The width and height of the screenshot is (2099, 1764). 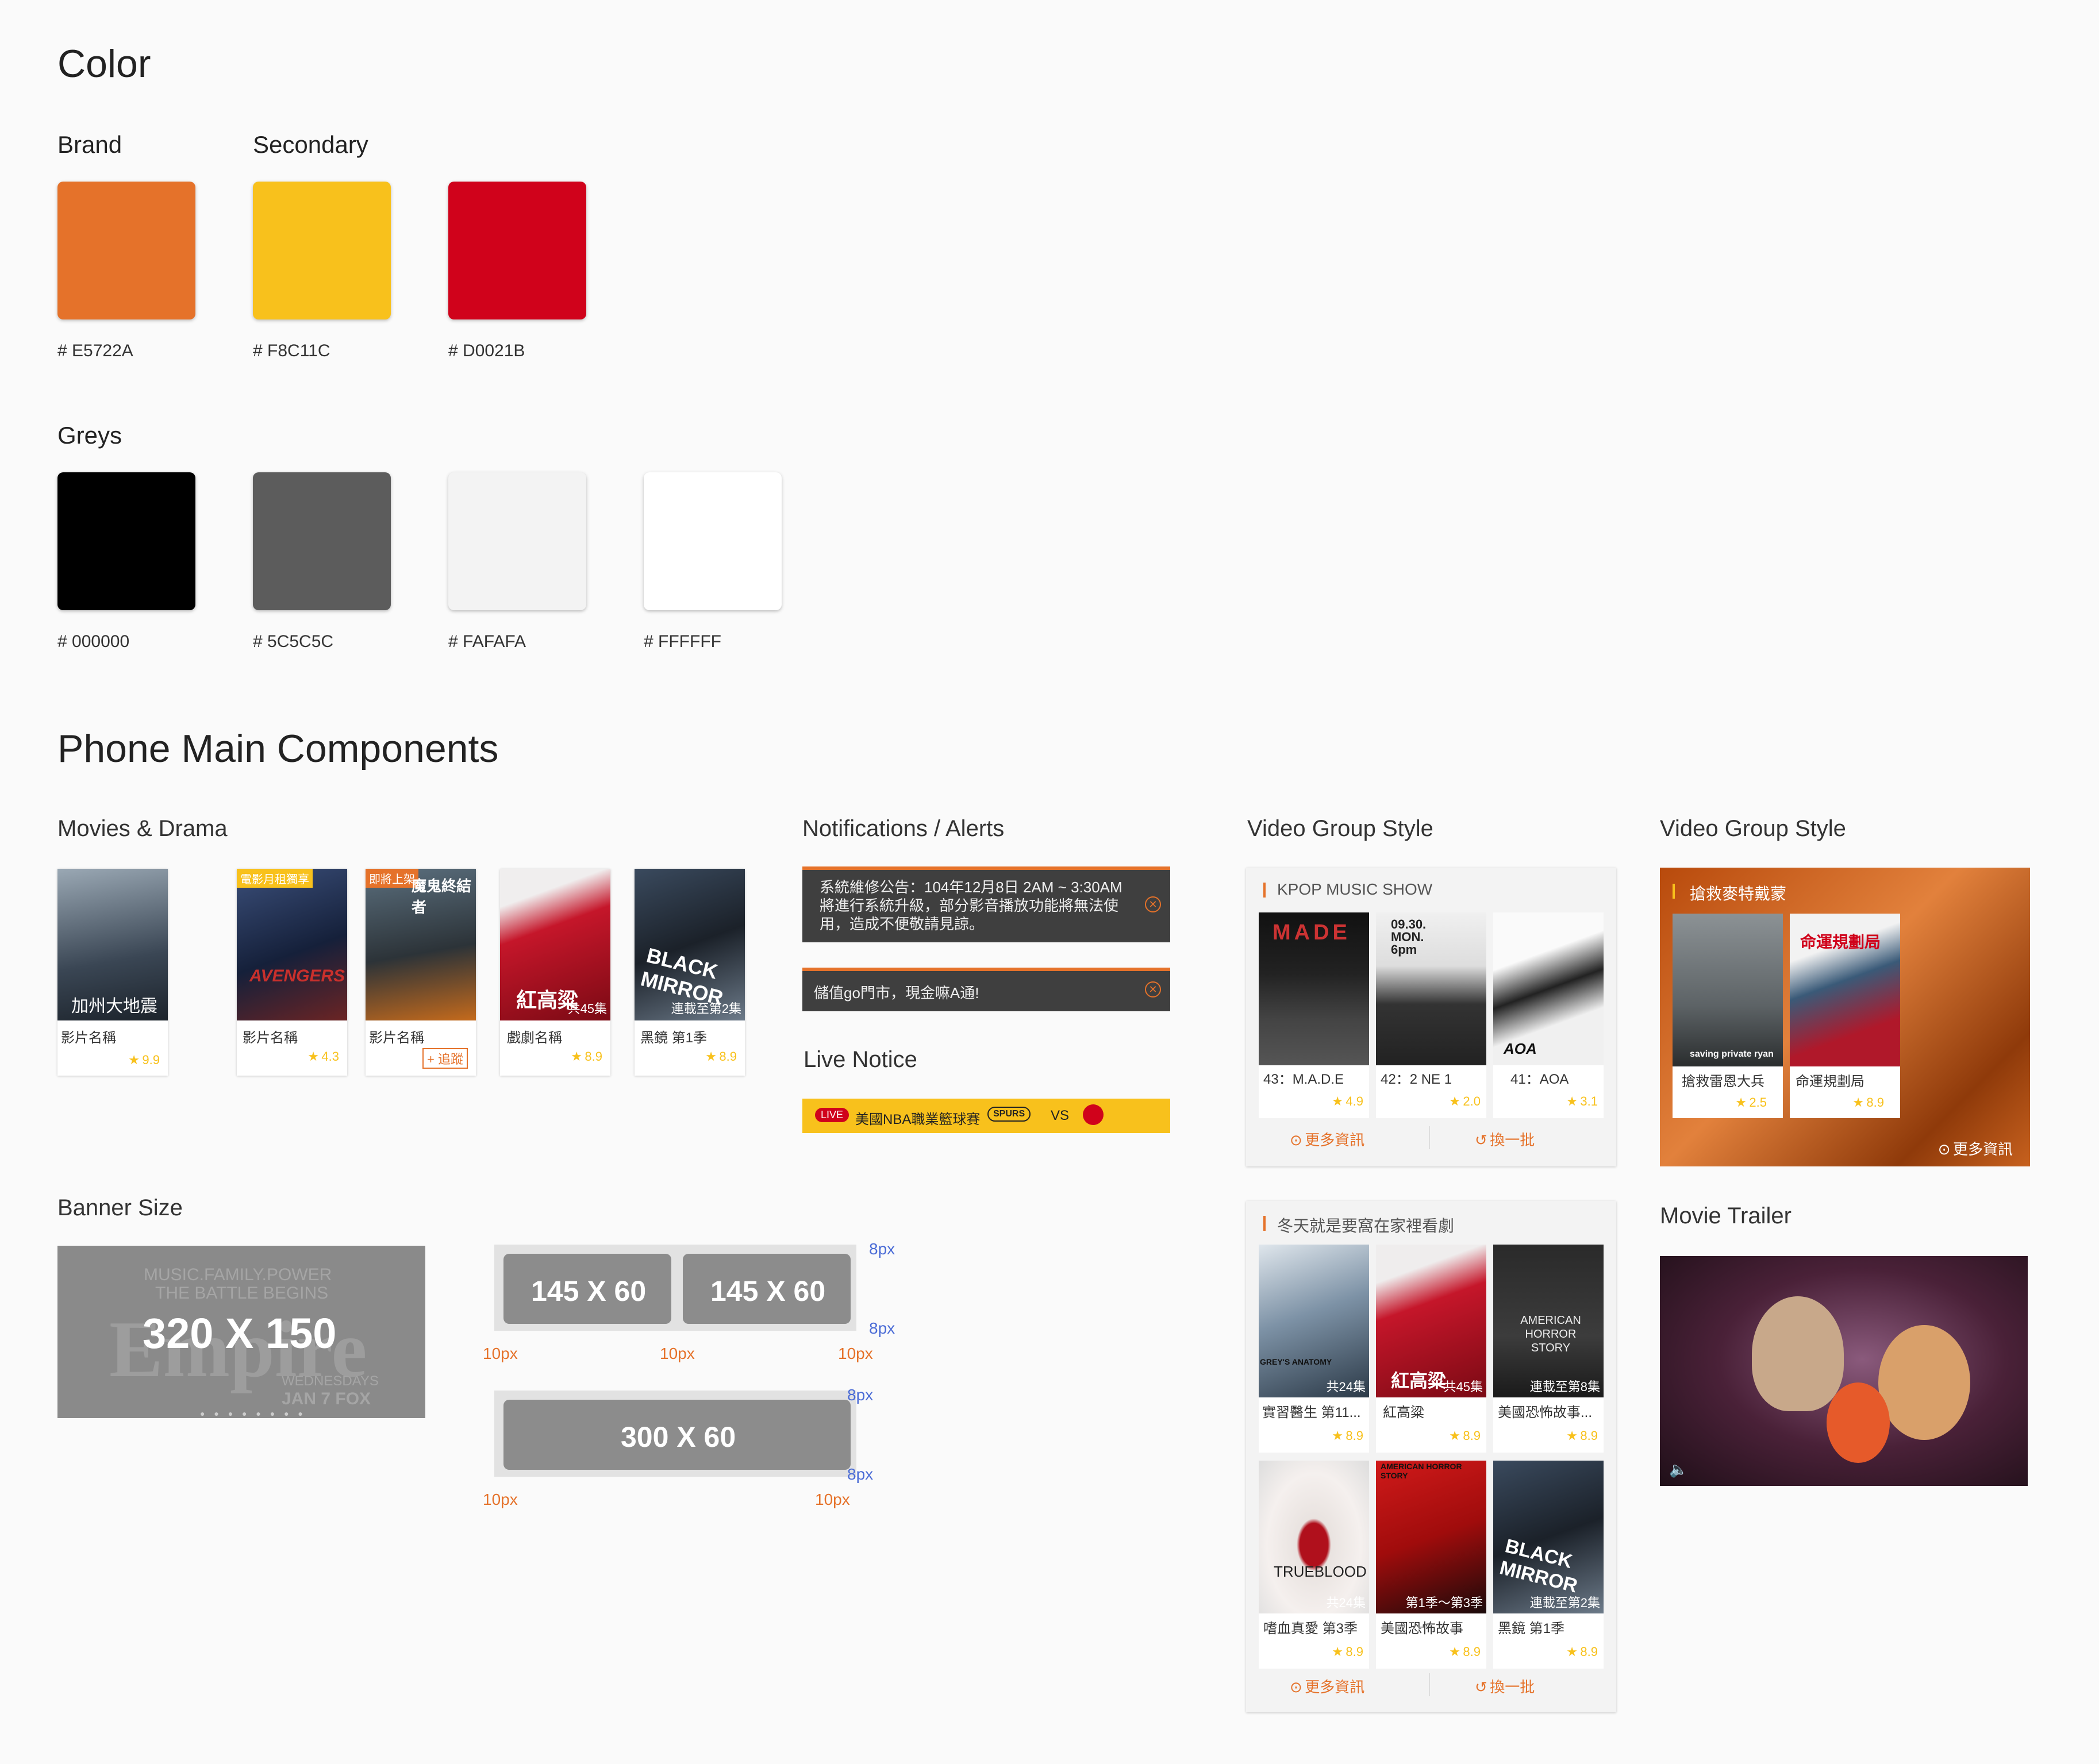 What do you see at coordinates (1944, 1149) in the screenshot?
I see `more-info-icon: ⊙` at bounding box center [1944, 1149].